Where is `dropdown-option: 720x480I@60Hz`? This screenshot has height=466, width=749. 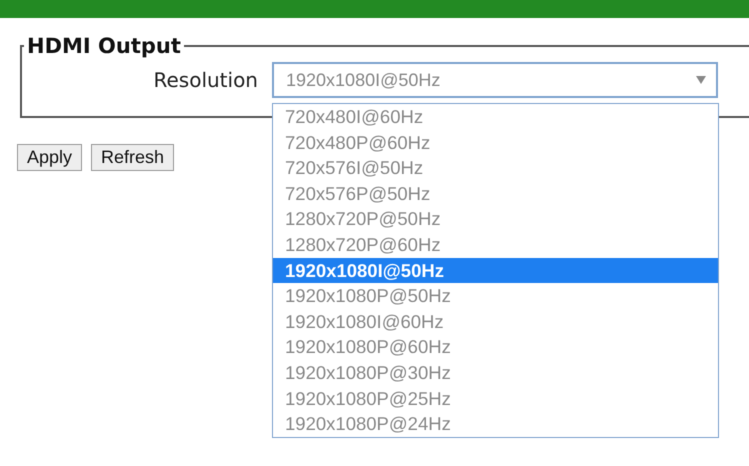 dropdown-option: 720x480I@60Hz is located at coordinates (495, 117).